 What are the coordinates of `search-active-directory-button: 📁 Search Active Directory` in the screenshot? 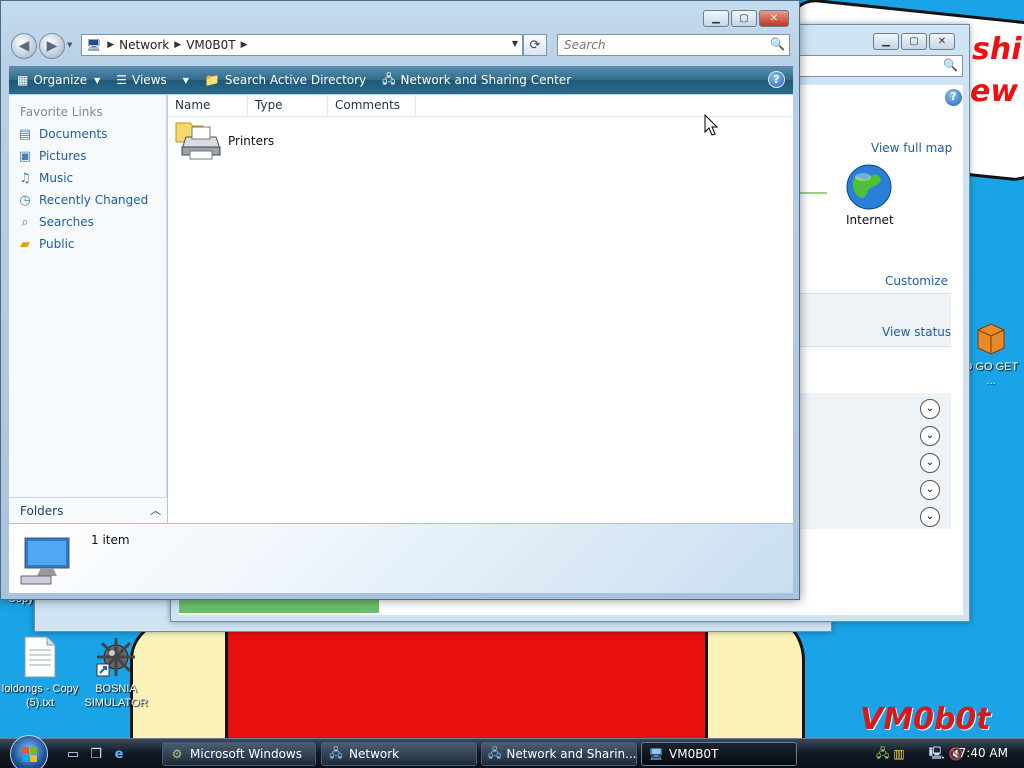 It's located at (285, 80).